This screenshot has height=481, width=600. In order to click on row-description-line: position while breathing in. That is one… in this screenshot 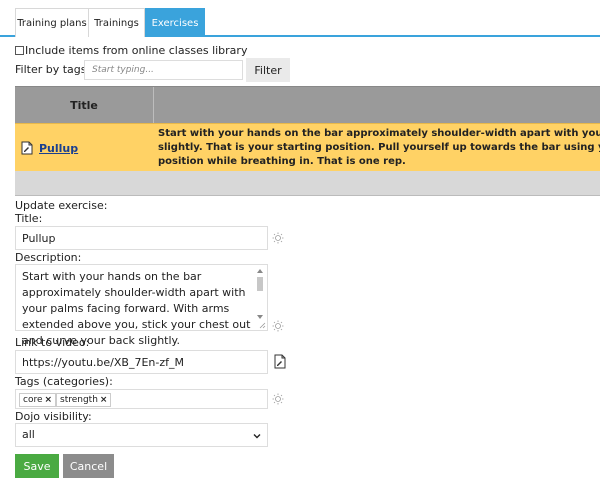, I will do `click(282, 161)`.